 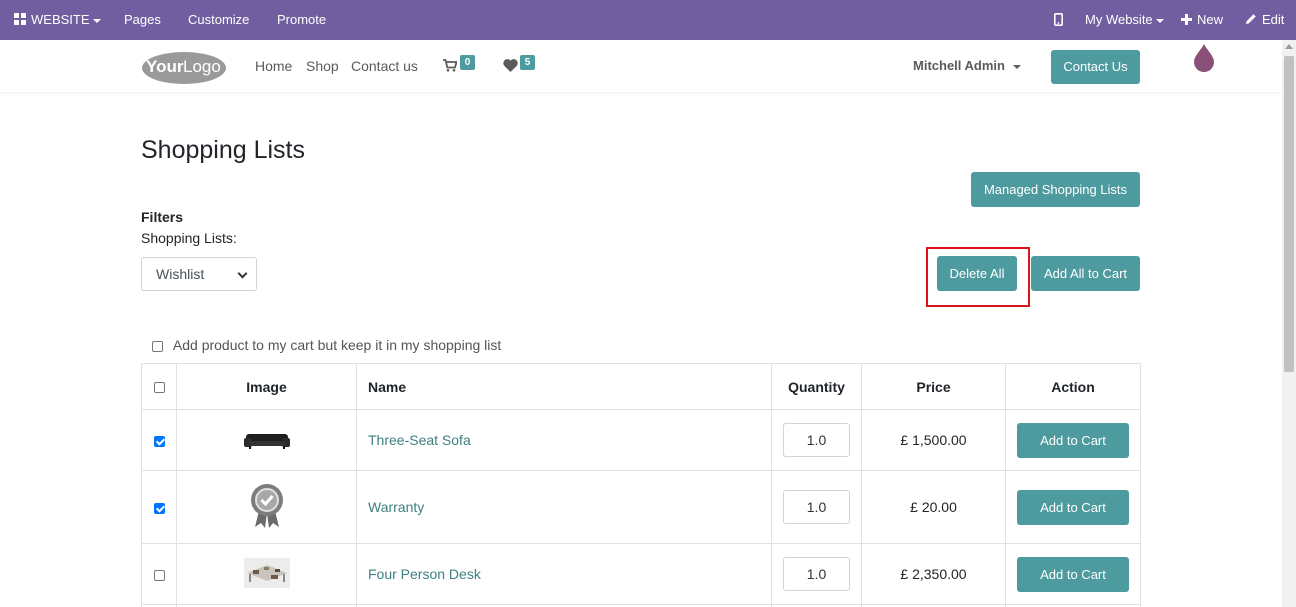 What do you see at coordinates (384, 66) in the screenshot?
I see `nav-contact-us: Contact us` at bounding box center [384, 66].